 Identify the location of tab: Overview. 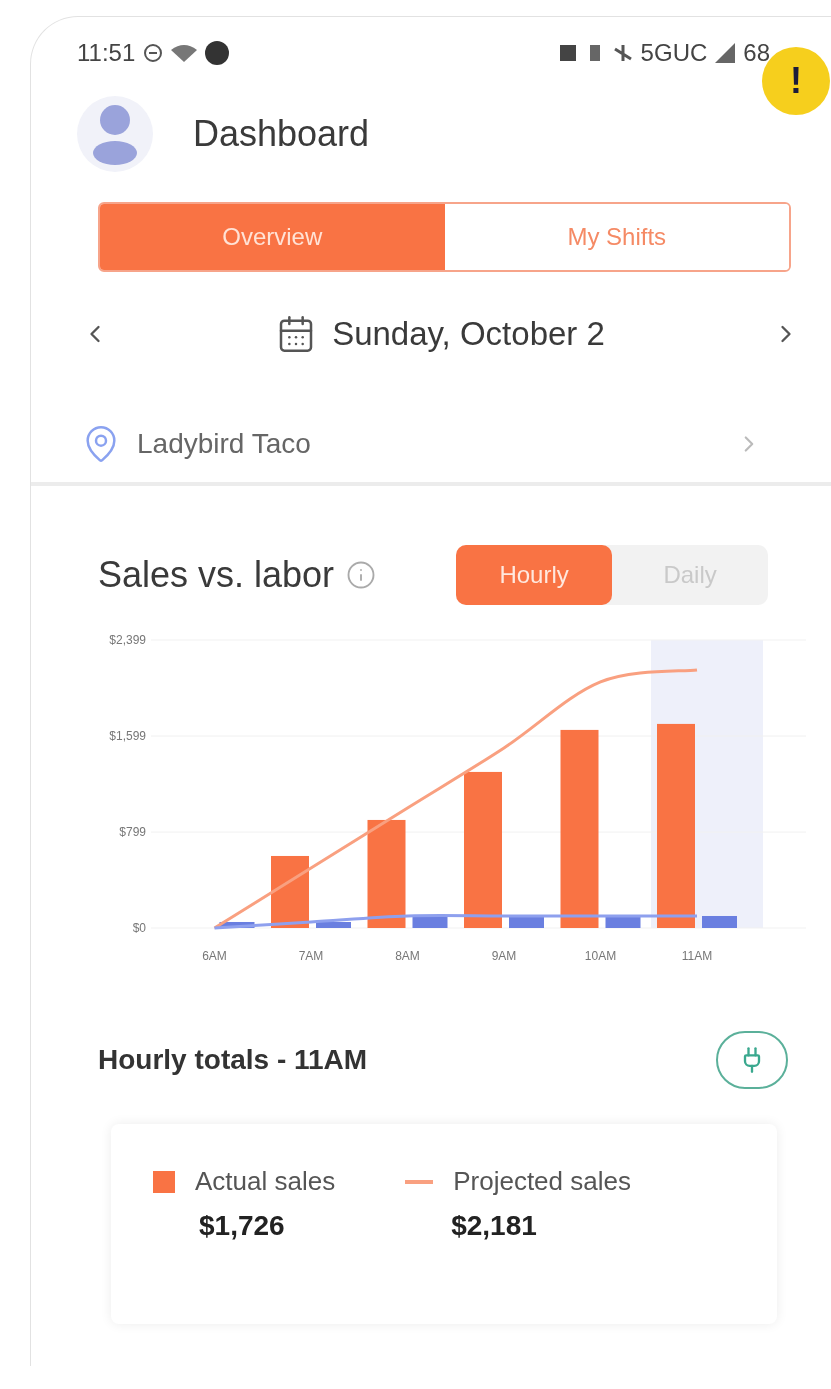
(272, 237).